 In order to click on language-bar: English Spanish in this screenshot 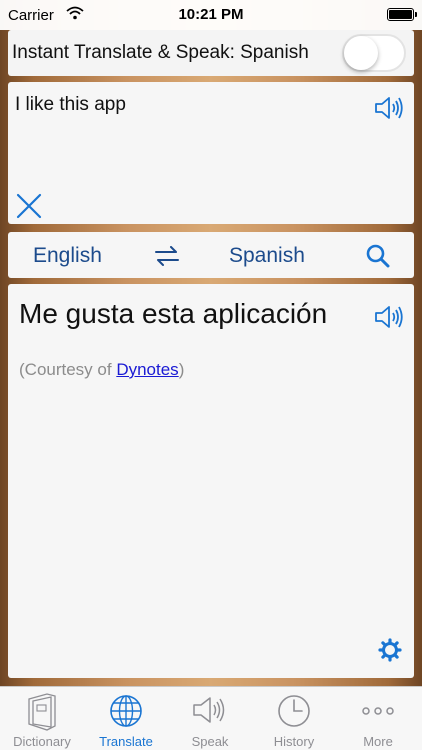, I will do `click(211, 255)`.